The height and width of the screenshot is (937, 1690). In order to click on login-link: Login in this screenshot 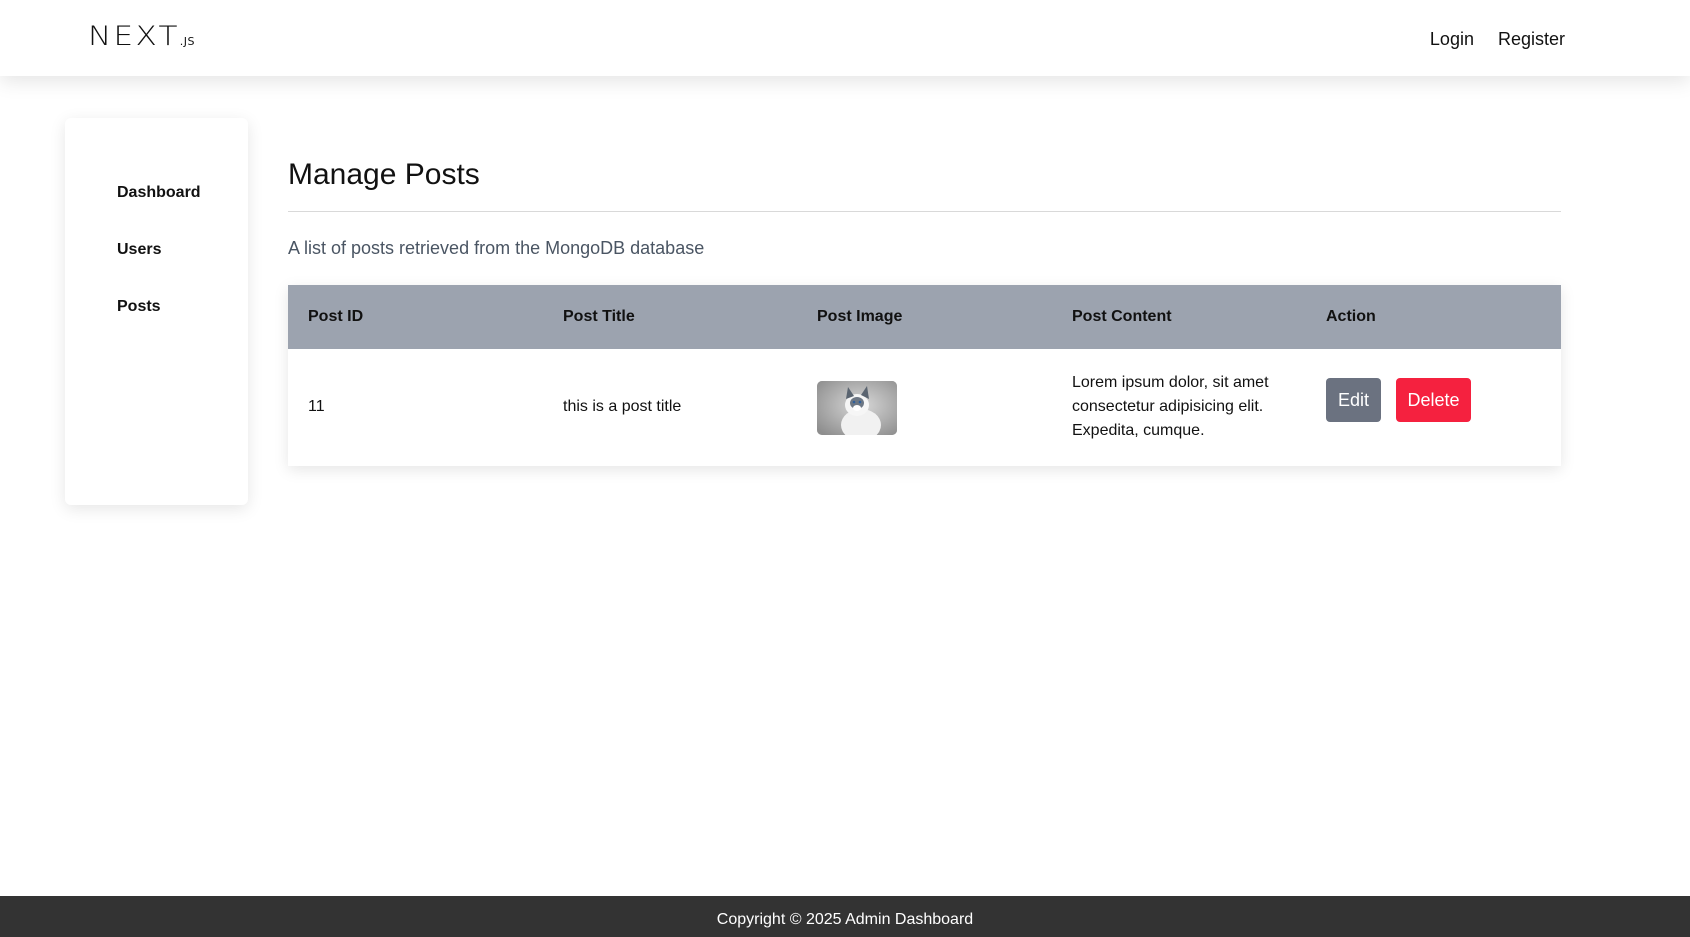, I will do `click(1452, 39)`.